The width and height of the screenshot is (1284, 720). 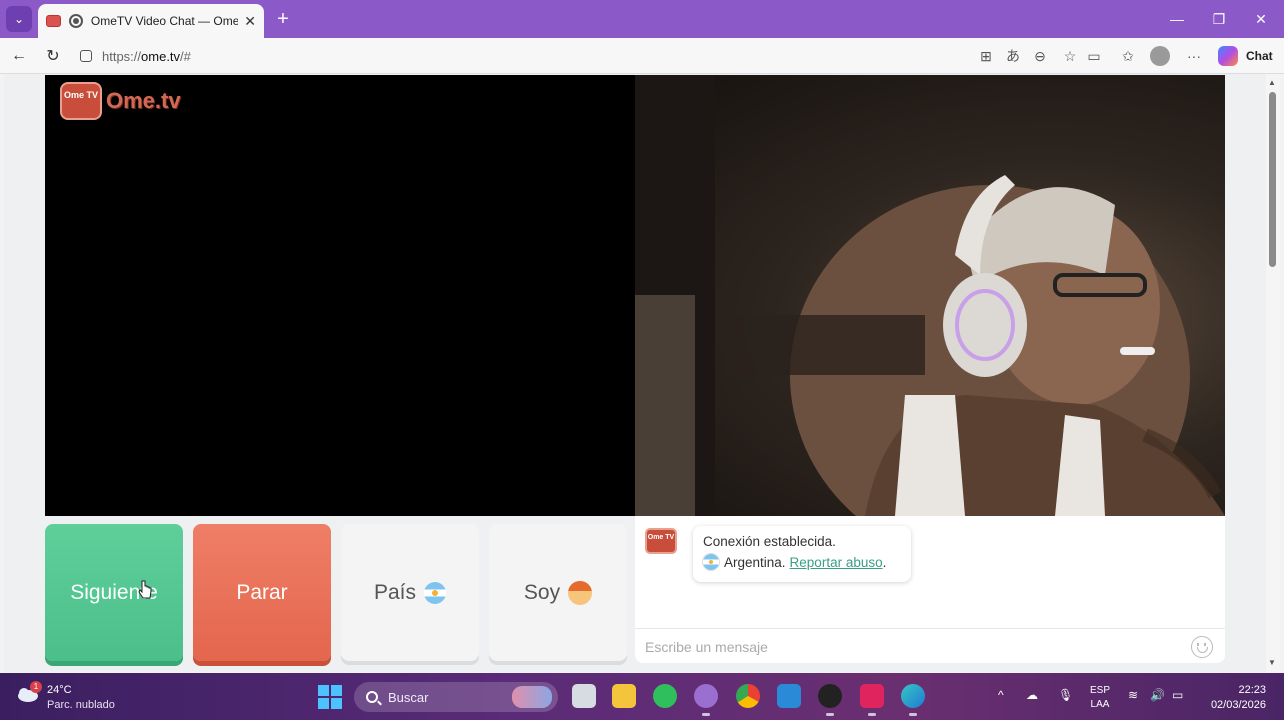 What do you see at coordinates (36, 687) in the screenshot?
I see `weather-alert-badge: 1` at bounding box center [36, 687].